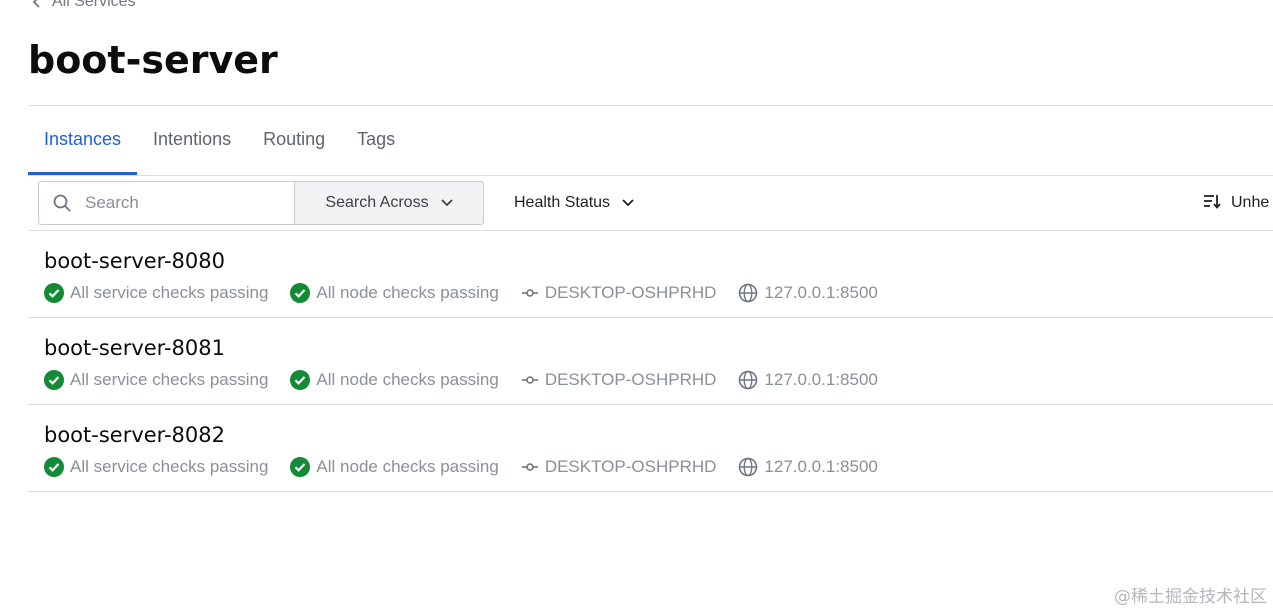 The height and width of the screenshot is (613, 1273). What do you see at coordinates (180, 203) in the screenshot?
I see `search-input` at bounding box center [180, 203].